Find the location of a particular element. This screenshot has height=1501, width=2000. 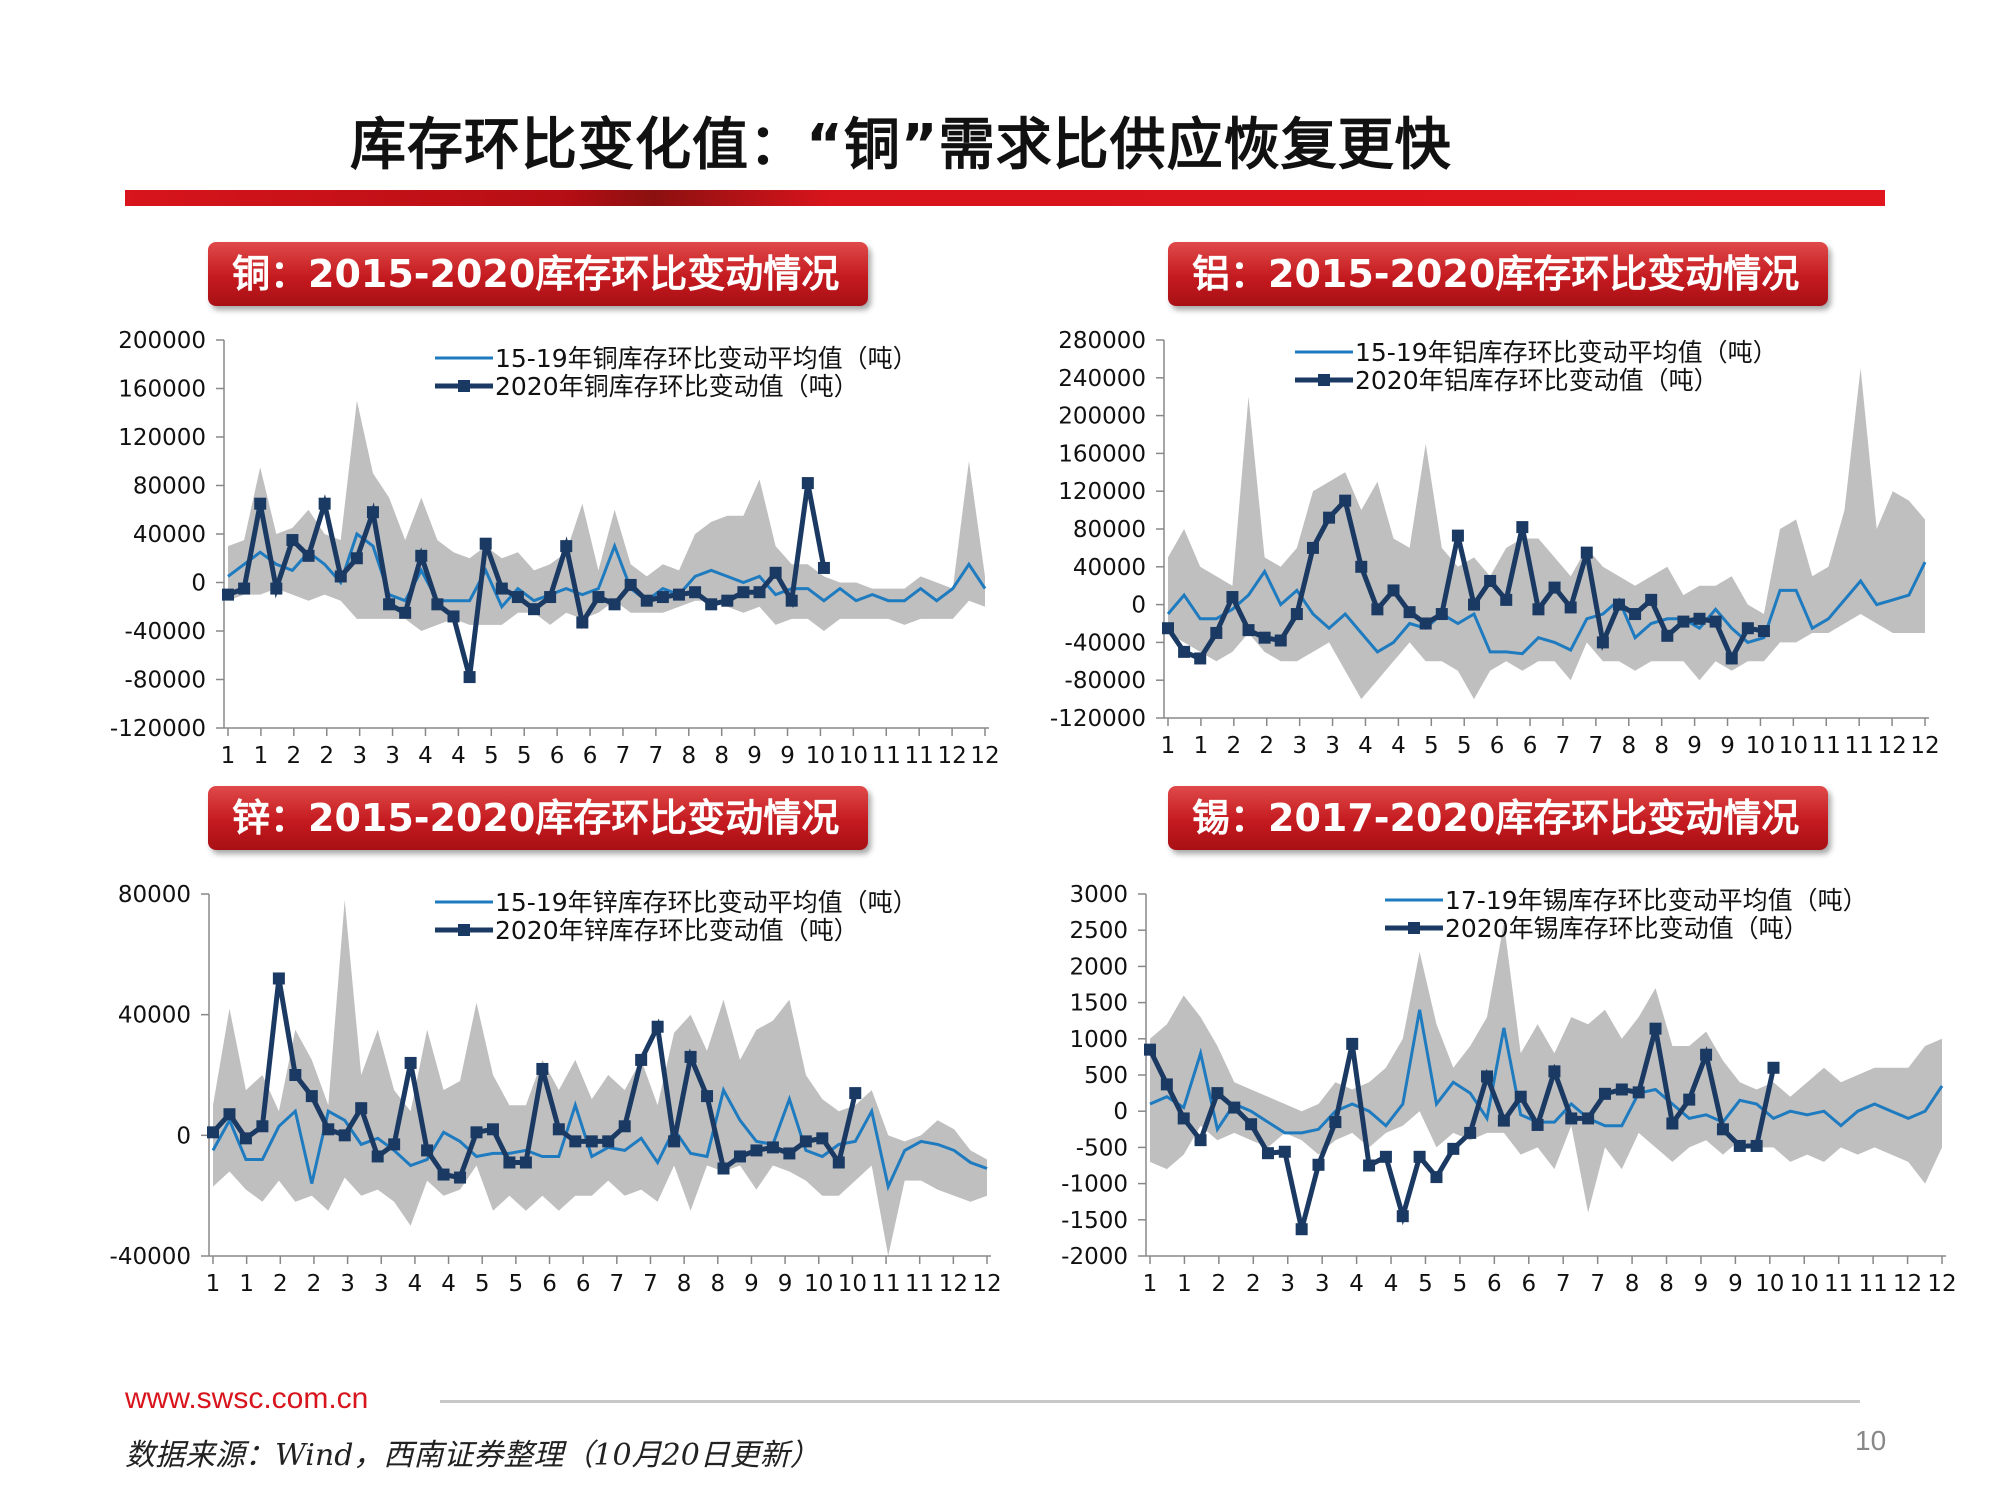

copper-x-tick-label: 10 is located at coordinates (853, 756).